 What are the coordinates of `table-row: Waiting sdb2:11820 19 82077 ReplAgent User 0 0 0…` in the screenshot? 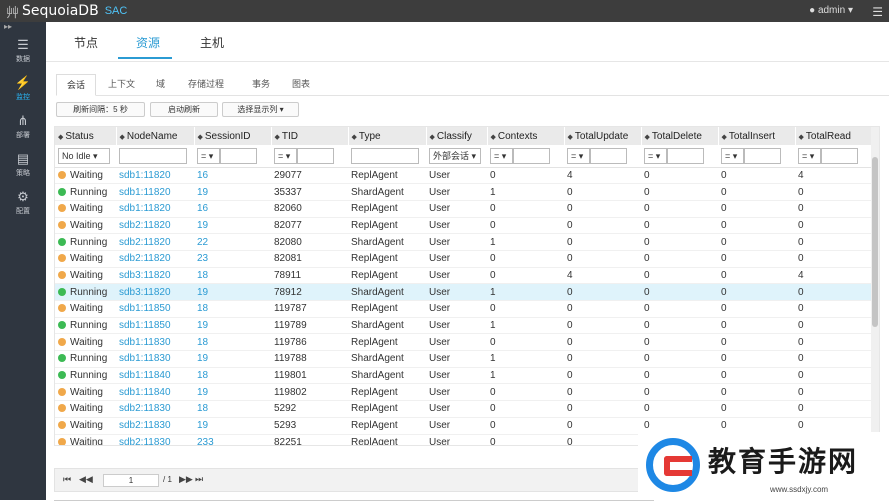 It's located at (464, 226).